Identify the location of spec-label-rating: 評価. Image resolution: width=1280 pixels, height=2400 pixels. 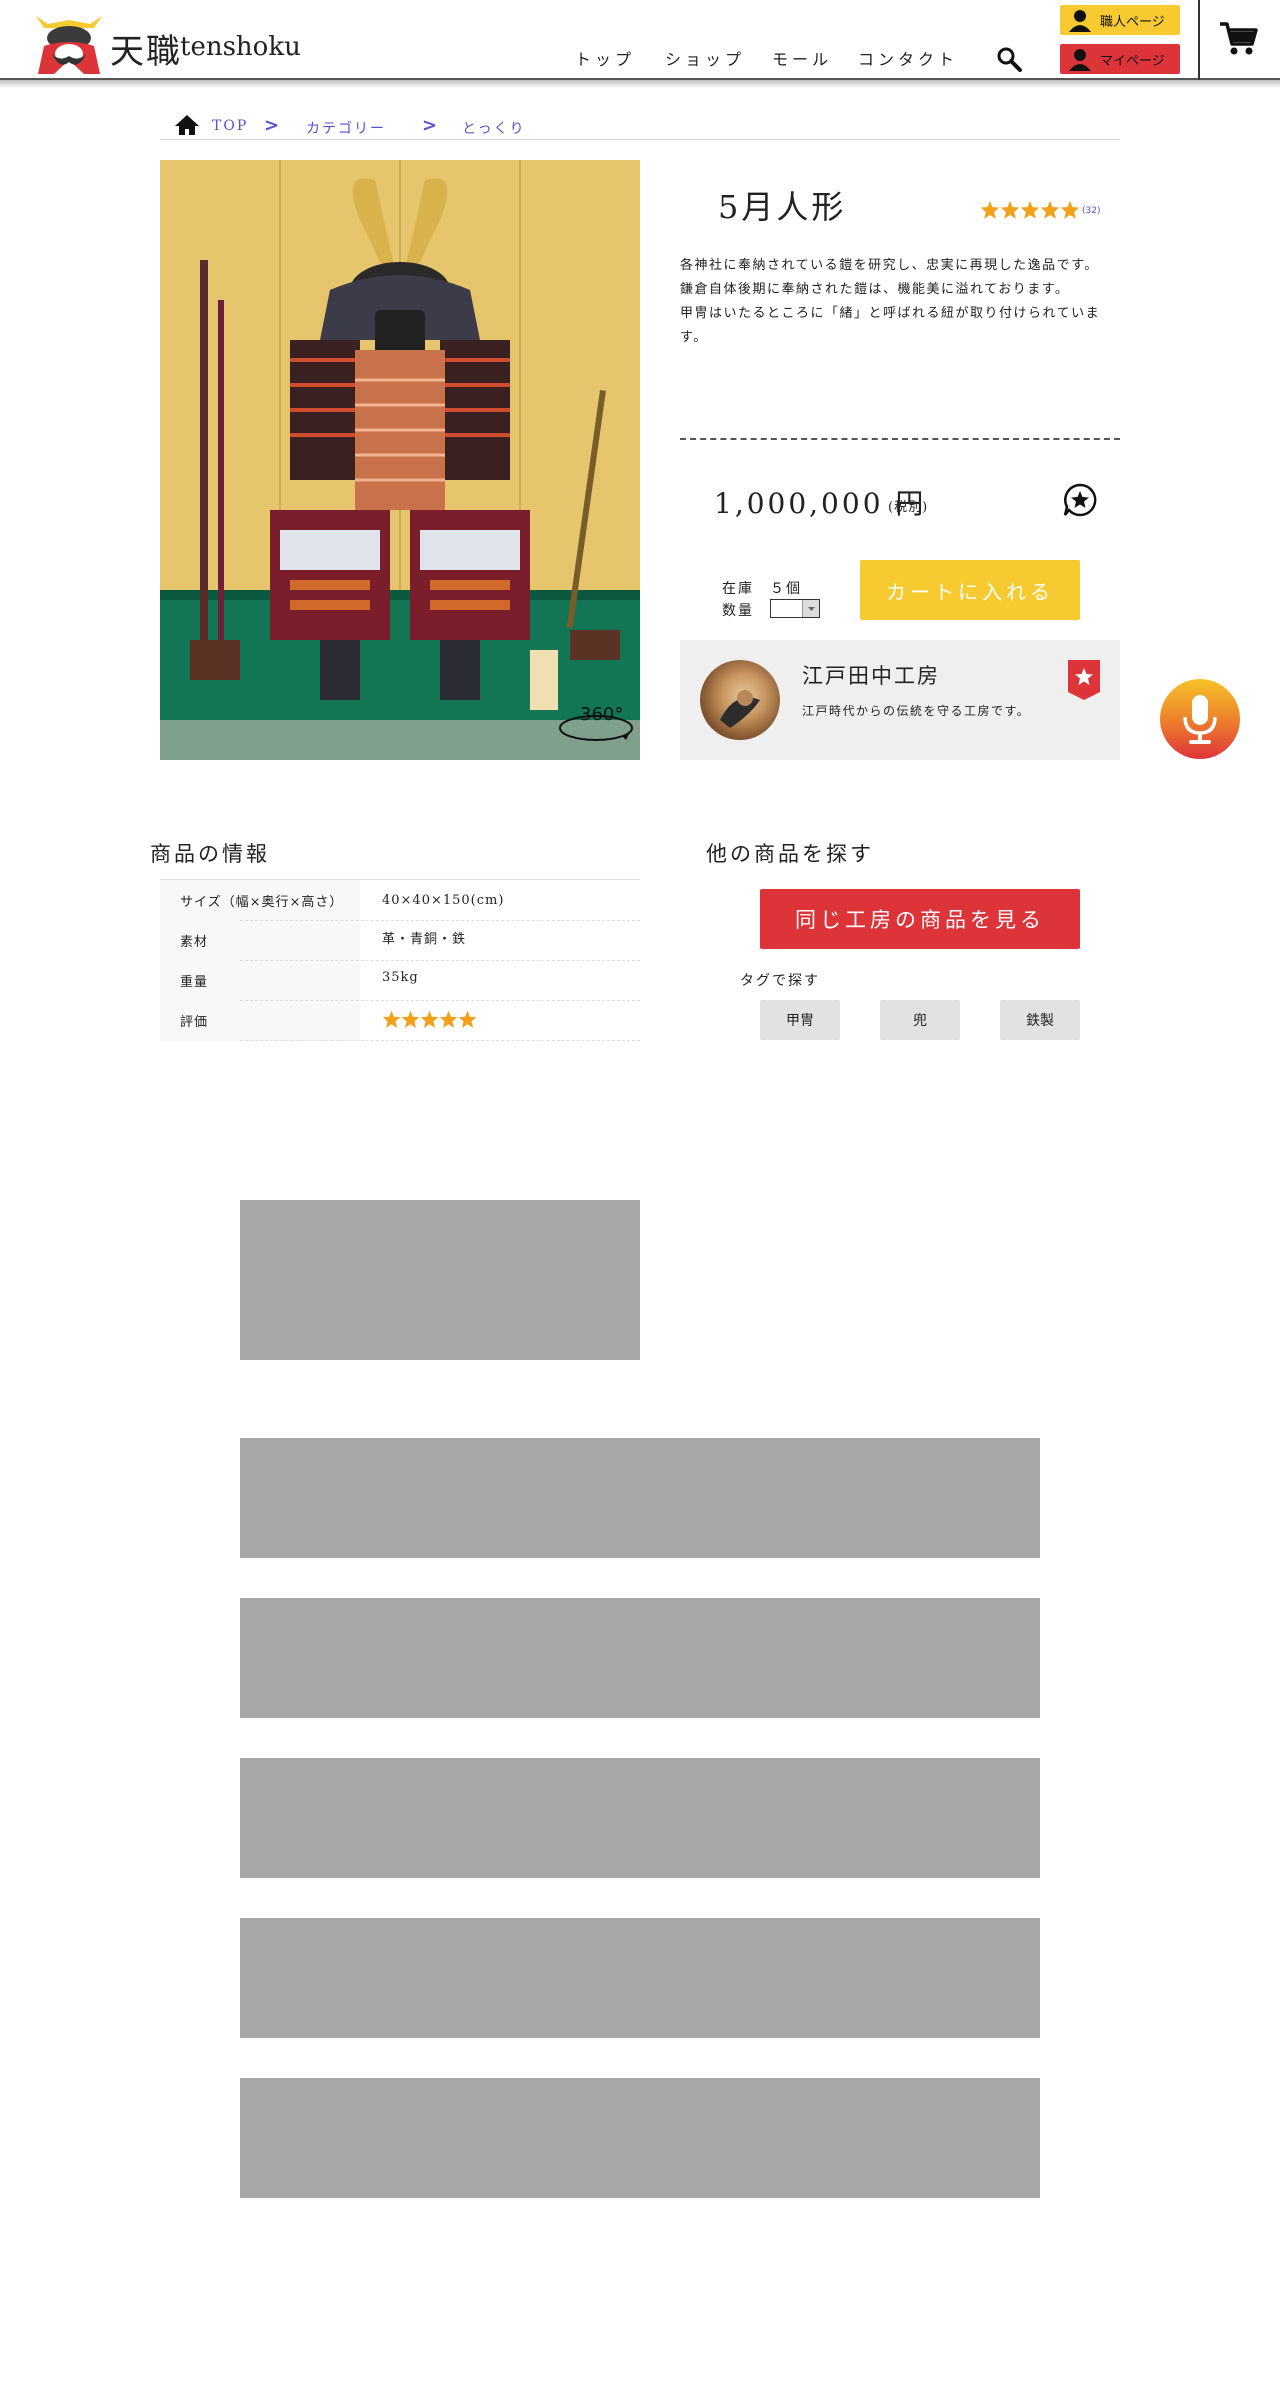
(194, 1022).